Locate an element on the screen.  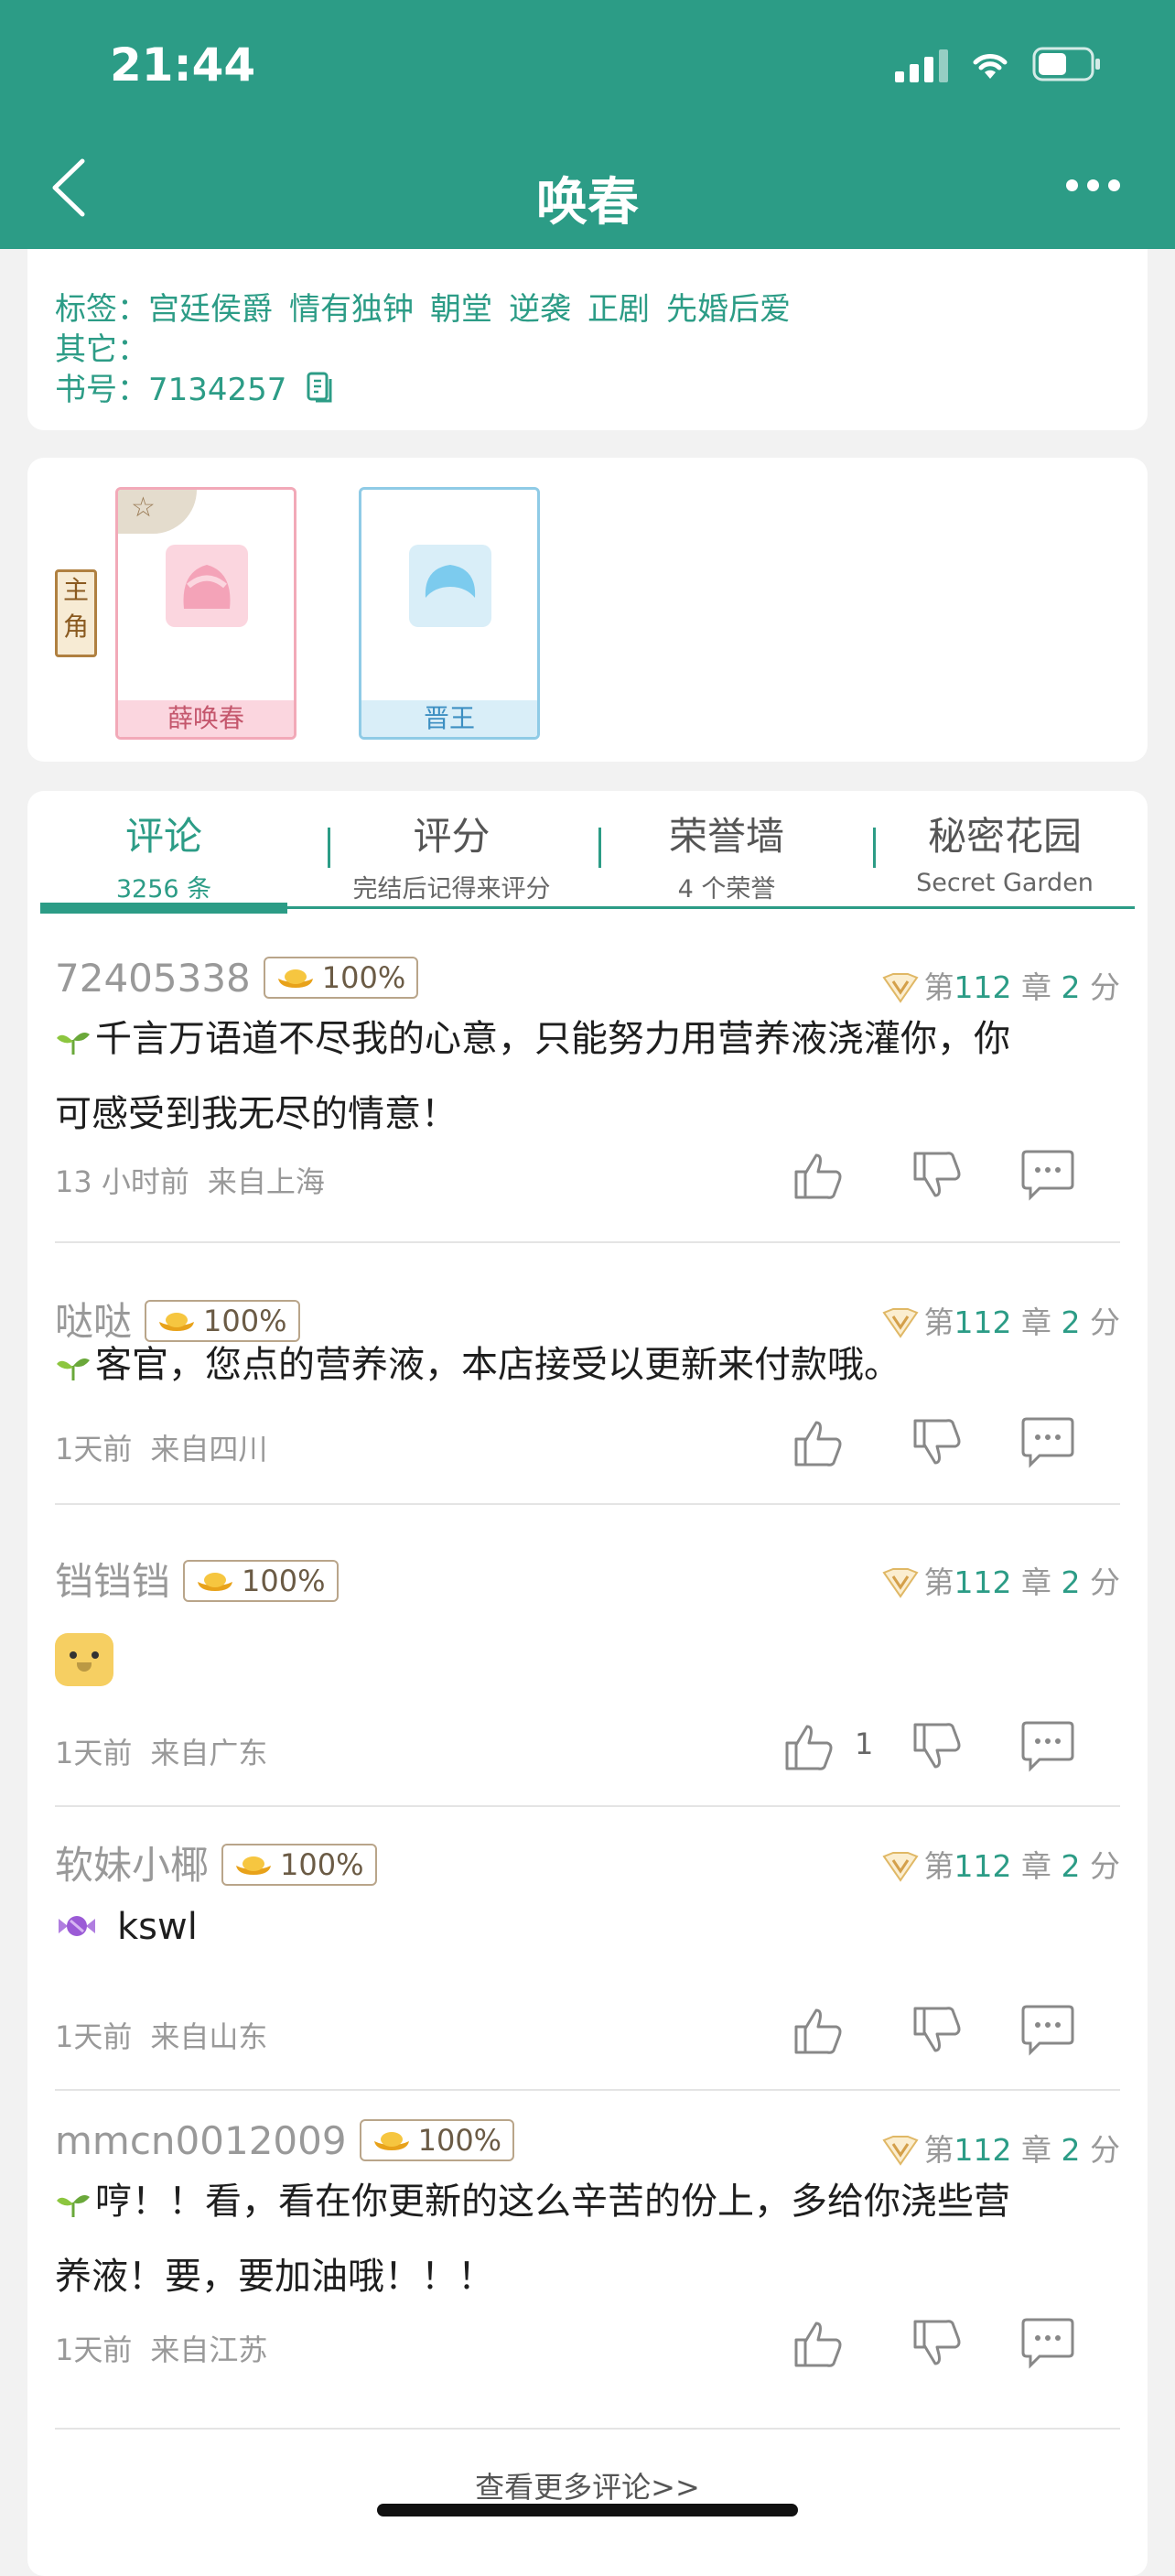
view-more-comments-link: 查看更多评论>> is located at coordinates (587, 2485).